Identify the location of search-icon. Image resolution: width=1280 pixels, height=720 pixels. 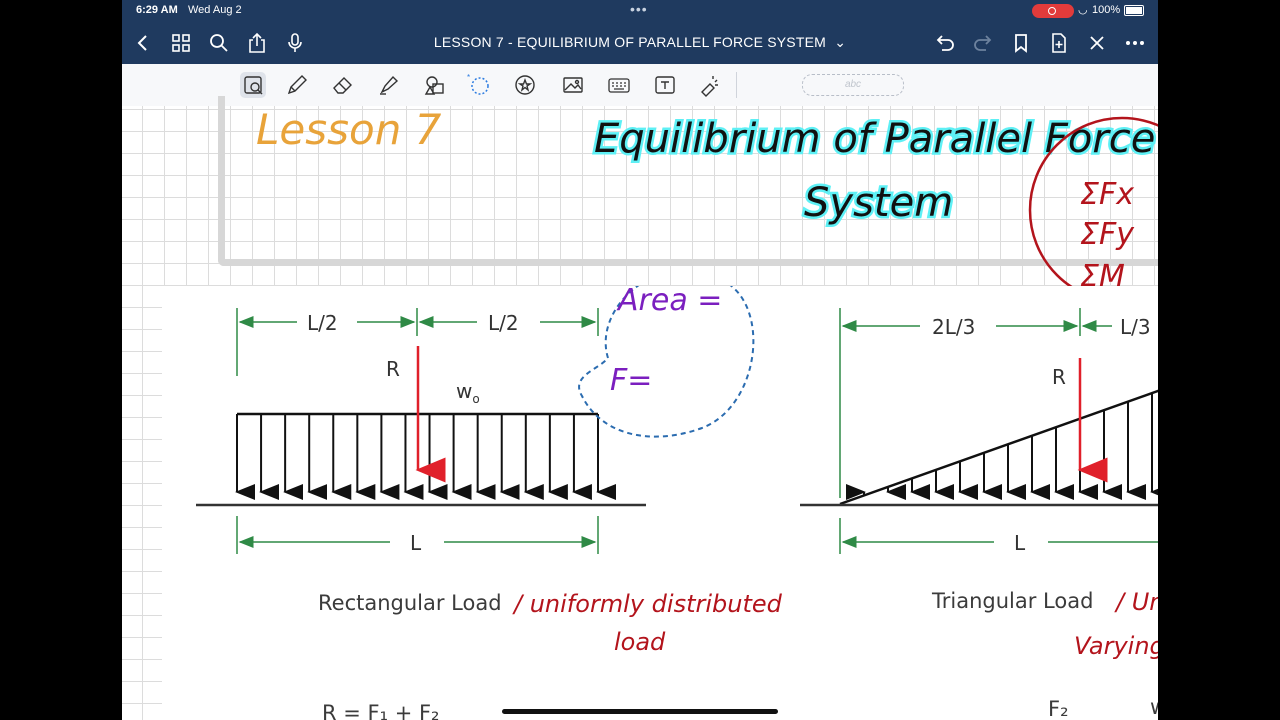
(219, 43).